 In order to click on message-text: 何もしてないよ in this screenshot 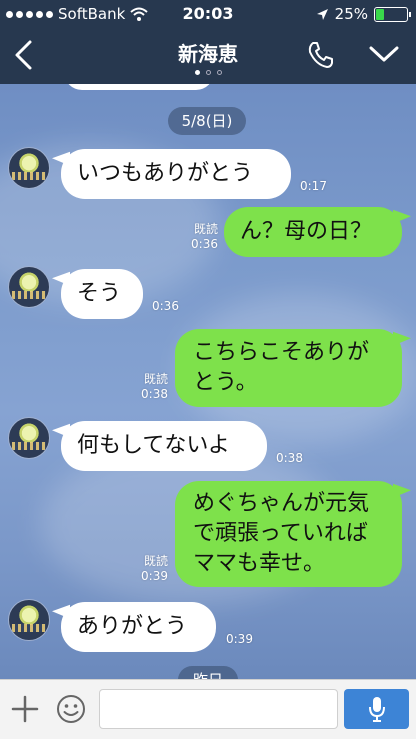, I will do `click(153, 445)`.